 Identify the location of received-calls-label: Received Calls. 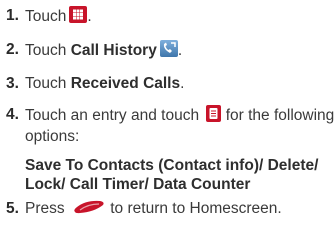
(125, 83).